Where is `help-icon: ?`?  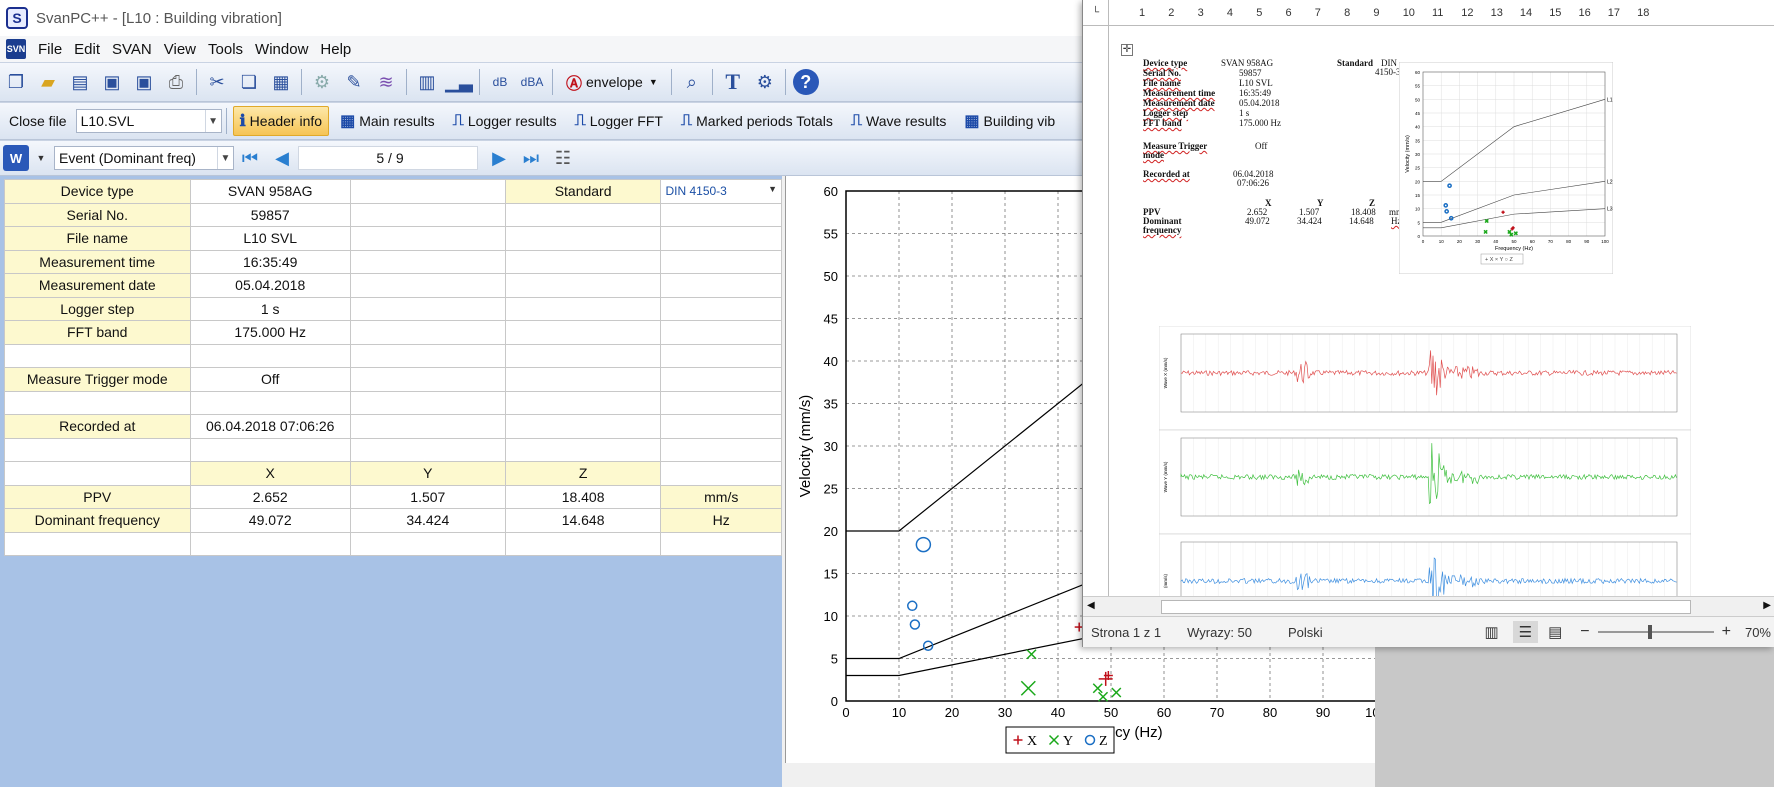 help-icon: ? is located at coordinates (805, 82).